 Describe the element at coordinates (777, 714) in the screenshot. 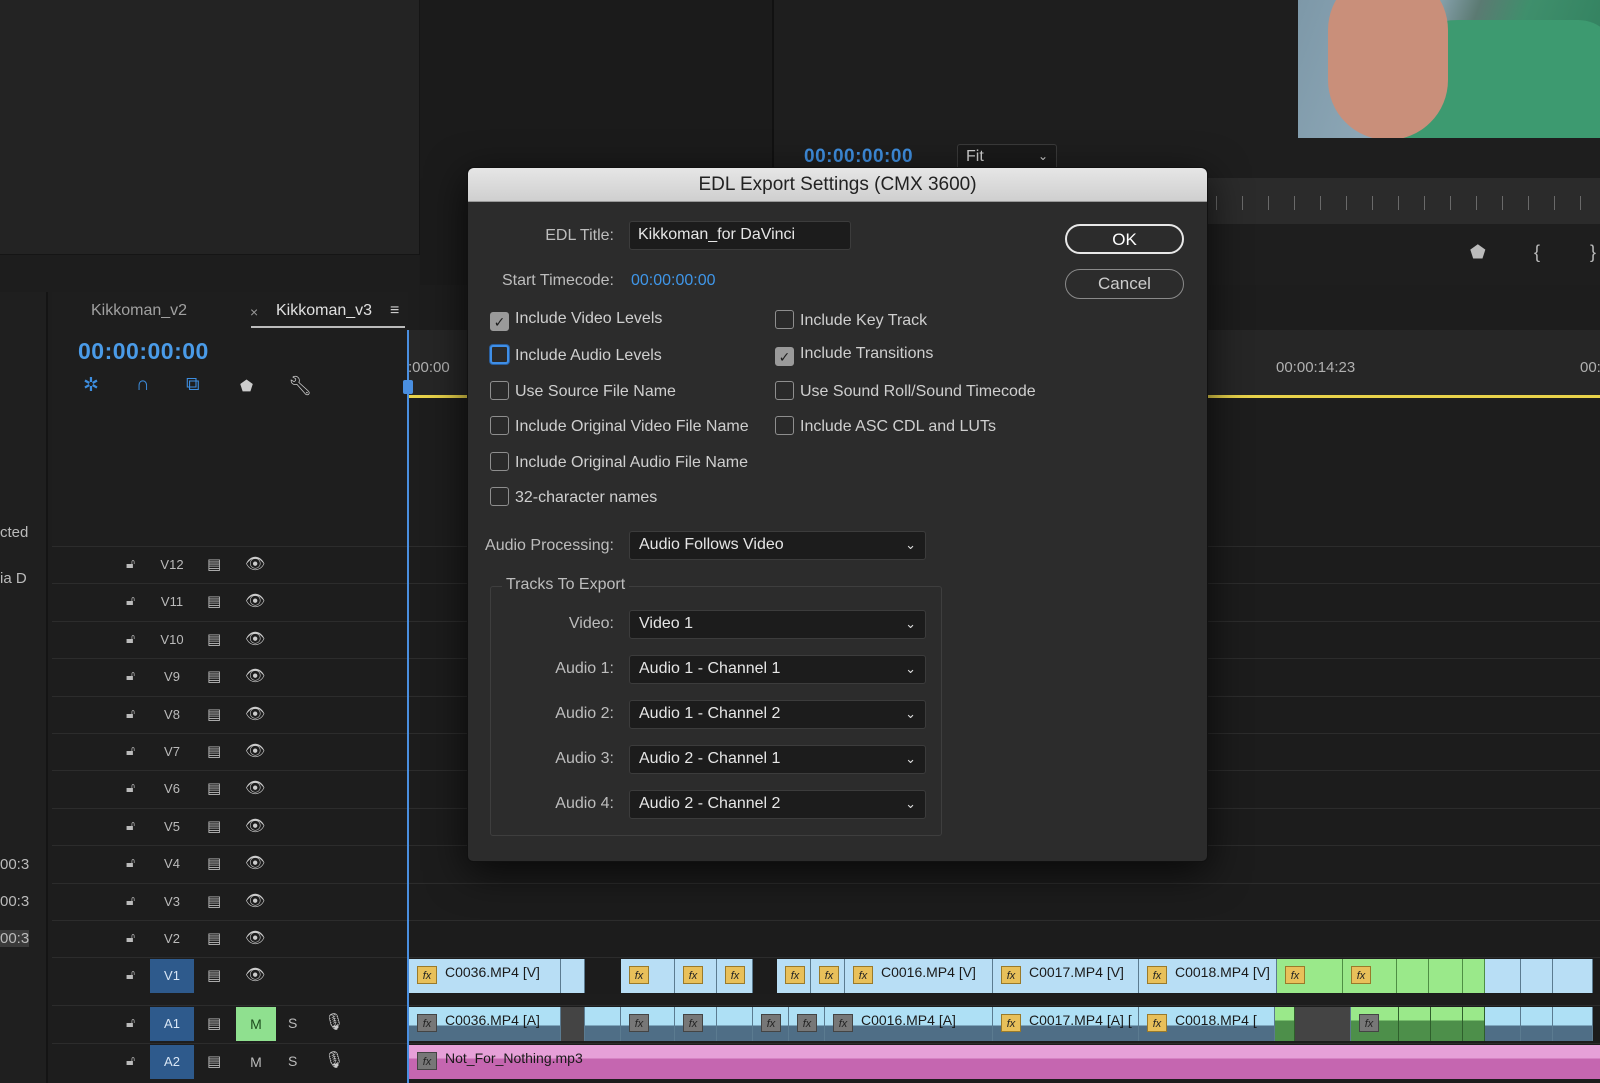

I see `track-export-select: Audio 1 - Channel 2⌄` at that location.